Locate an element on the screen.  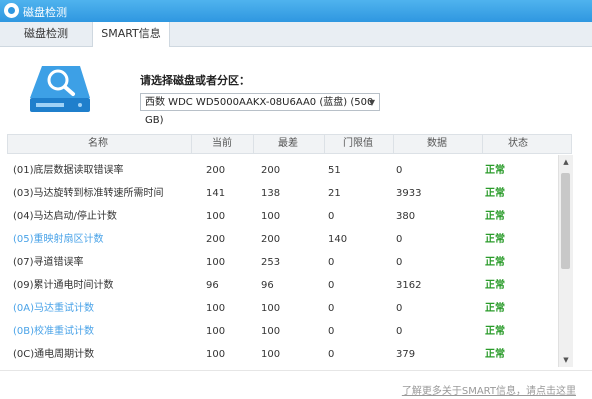
table-row: (01)底层数据读取错误率 200 200 51 0 正常 is located at coordinates (282, 170).